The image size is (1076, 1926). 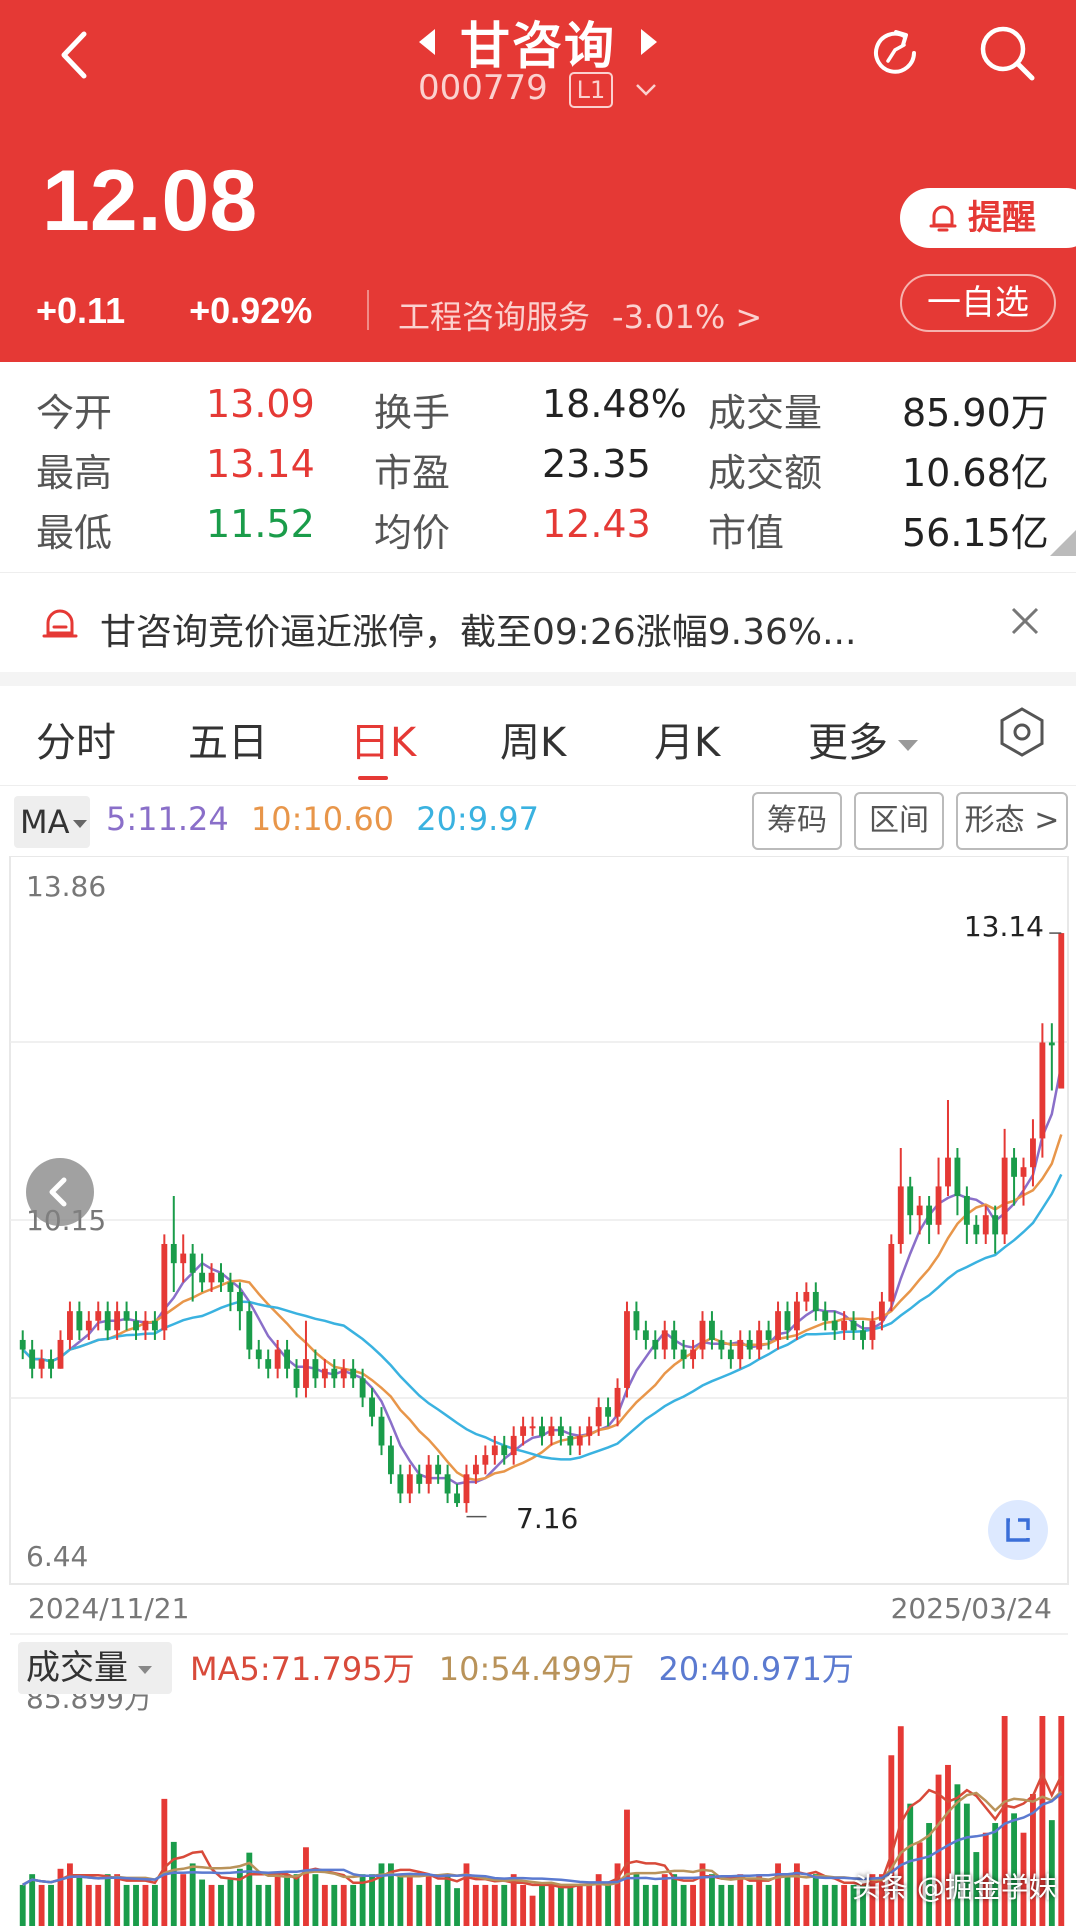 What do you see at coordinates (60, 1192) in the screenshot?
I see `scroll-left-button` at bounding box center [60, 1192].